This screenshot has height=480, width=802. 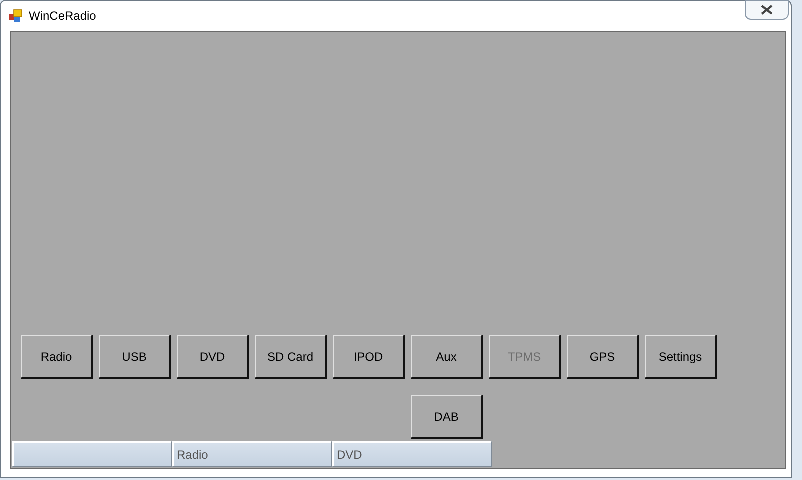 I want to click on status-text: Radio, so click(x=192, y=455).